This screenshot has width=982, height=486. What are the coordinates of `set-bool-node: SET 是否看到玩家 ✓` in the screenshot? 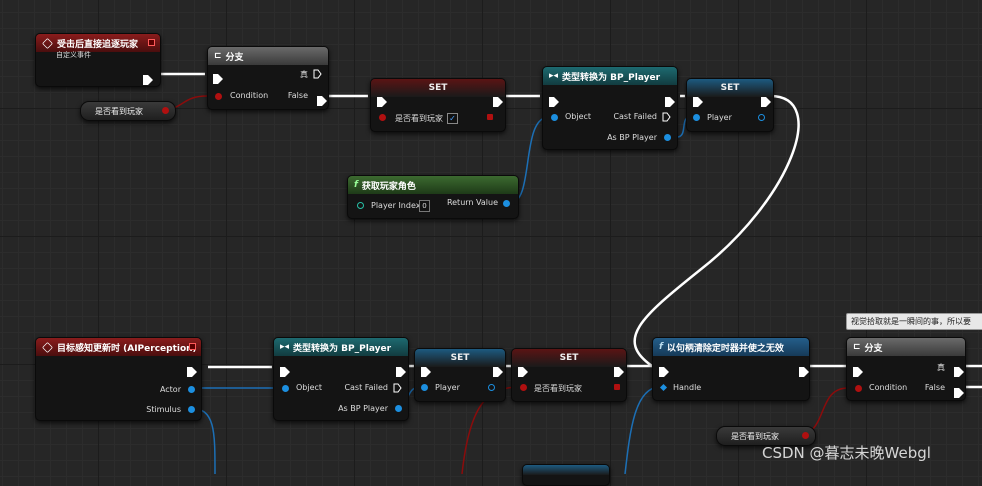 It's located at (438, 105).